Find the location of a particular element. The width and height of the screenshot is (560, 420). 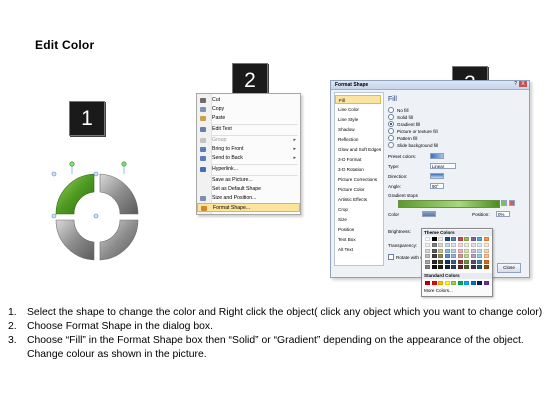

type-select: Linear is located at coordinates (443, 166).